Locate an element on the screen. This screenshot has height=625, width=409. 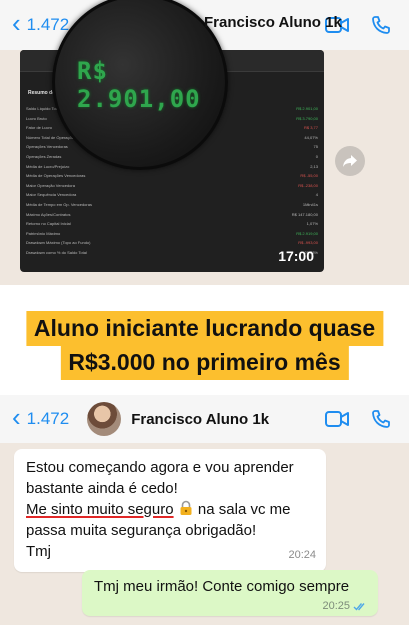
report-row-label: Maior Sequência Vencedora is located at coordinates (51, 195).